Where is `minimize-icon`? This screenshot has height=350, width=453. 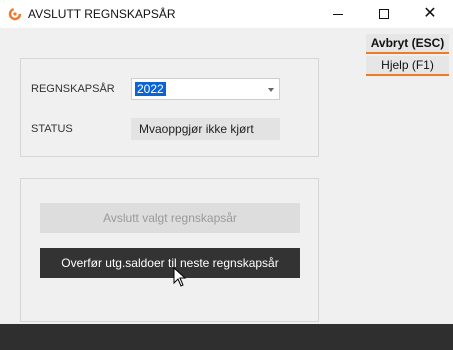 minimize-icon is located at coordinates (338, 14).